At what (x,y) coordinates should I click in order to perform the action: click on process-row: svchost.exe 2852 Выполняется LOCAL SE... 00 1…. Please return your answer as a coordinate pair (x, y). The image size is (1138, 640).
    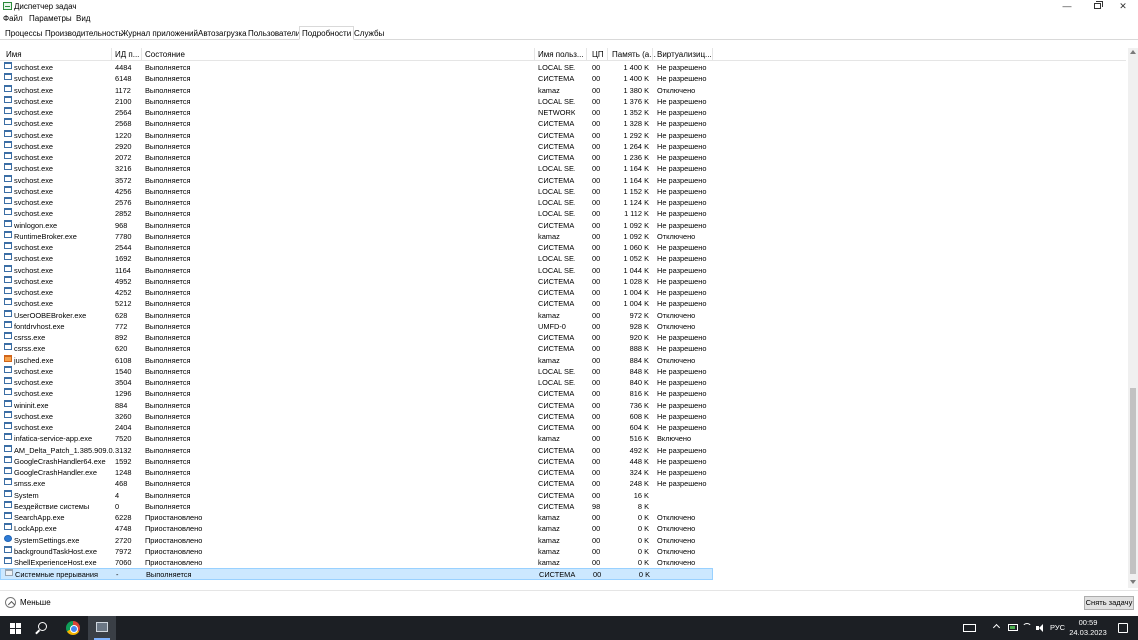
    Looking at the image, I should click on (356, 213).